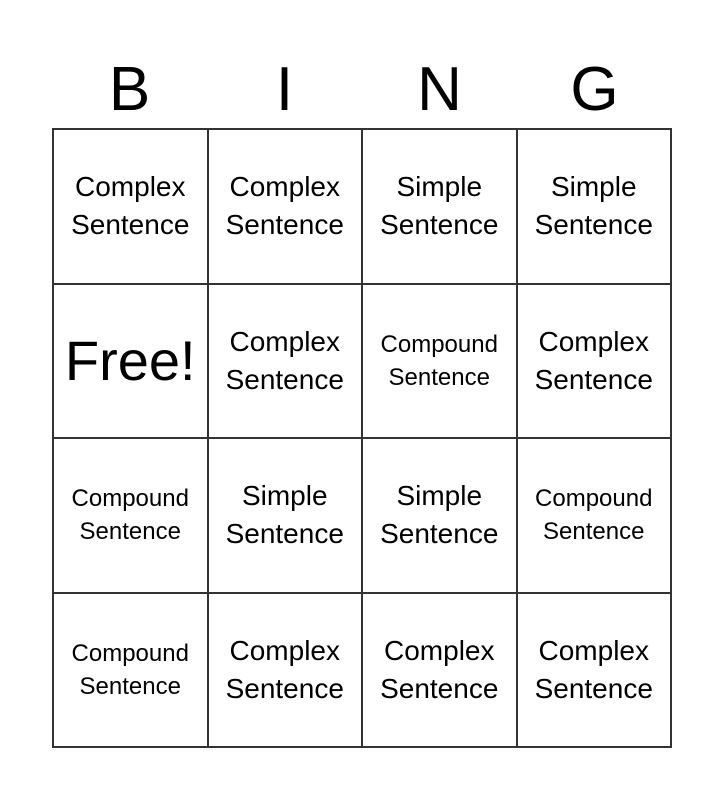  What do you see at coordinates (129, 89) in the screenshot?
I see `header-letter-b: B` at bounding box center [129, 89].